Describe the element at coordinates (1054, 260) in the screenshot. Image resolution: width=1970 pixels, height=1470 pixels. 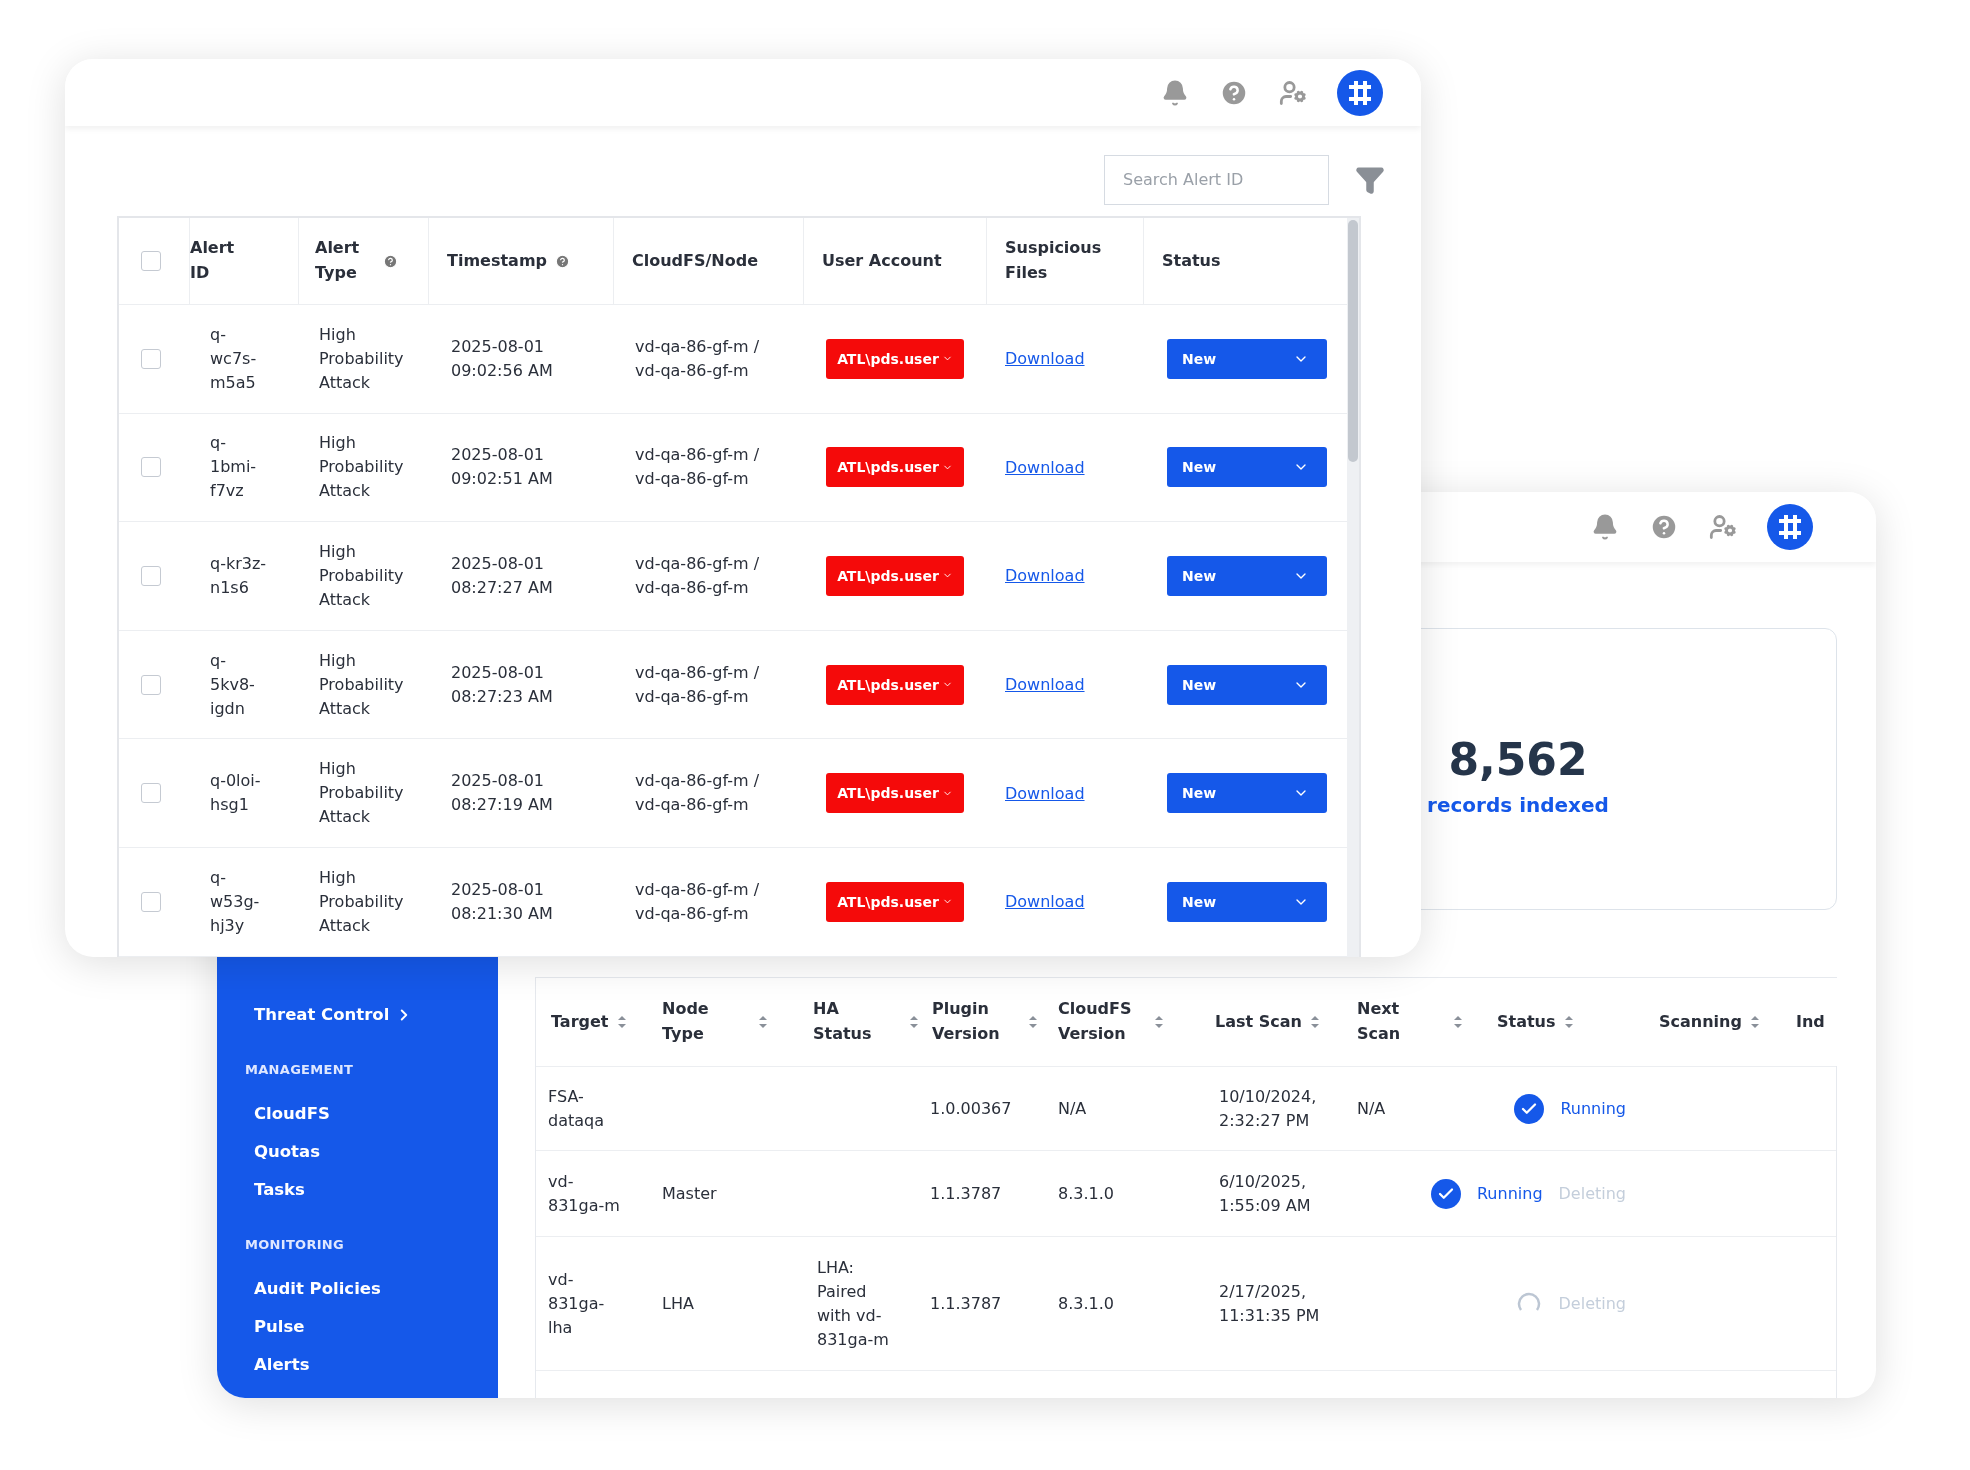
I see `column-header-label: Suspicious Files` at that location.